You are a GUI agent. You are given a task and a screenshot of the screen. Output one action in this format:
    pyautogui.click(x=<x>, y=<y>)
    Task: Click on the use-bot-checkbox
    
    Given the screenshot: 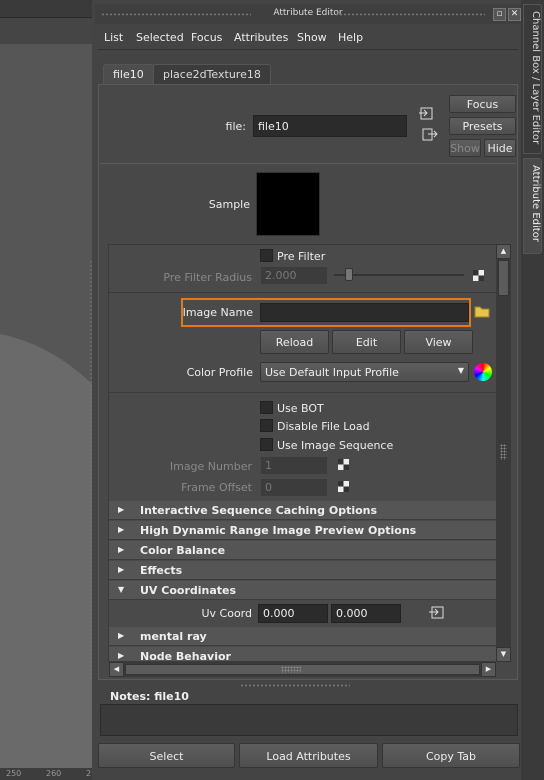 What is the action you would take?
    pyautogui.click(x=266, y=407)
    